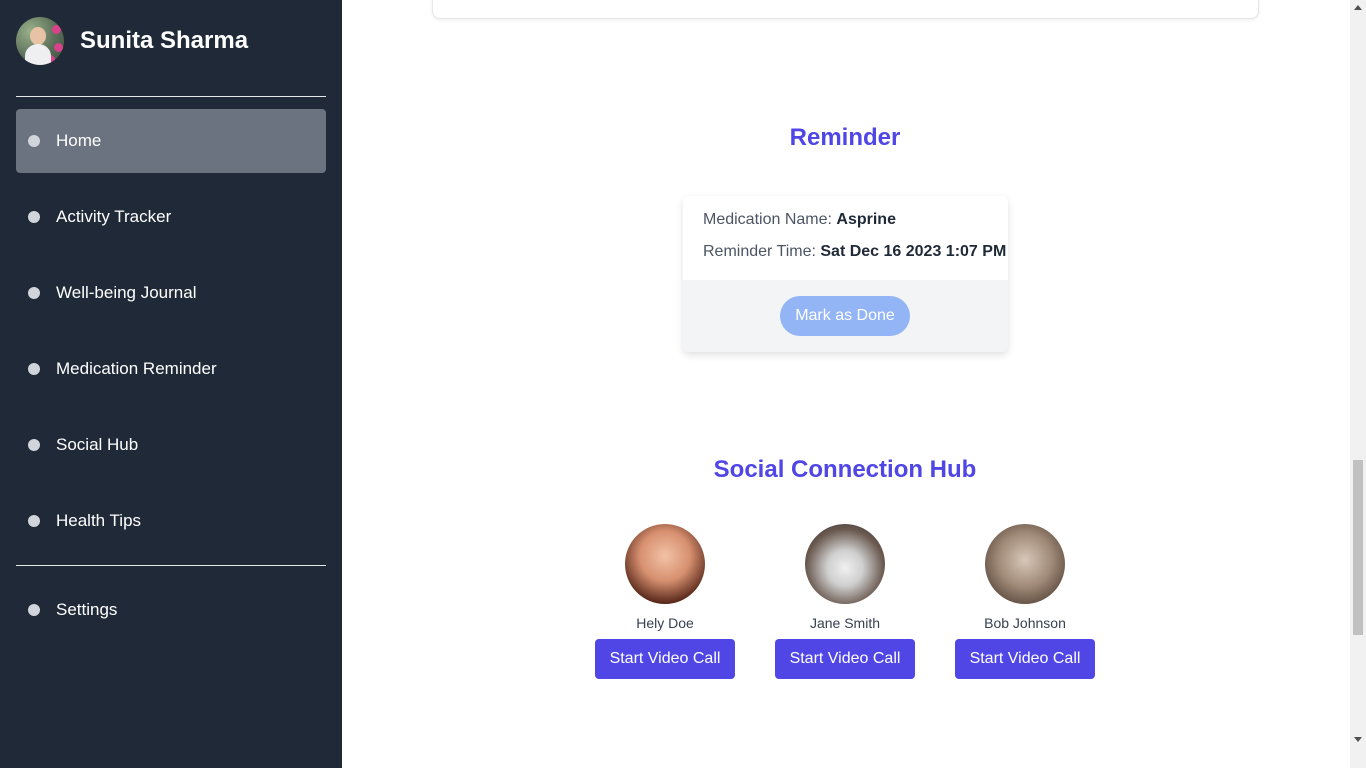 The width and height of the screenshot is (1366, 768). Describe the element at coordinates (845, 137) in the screenshot. I see `reminder-title: Reminder` at that location.